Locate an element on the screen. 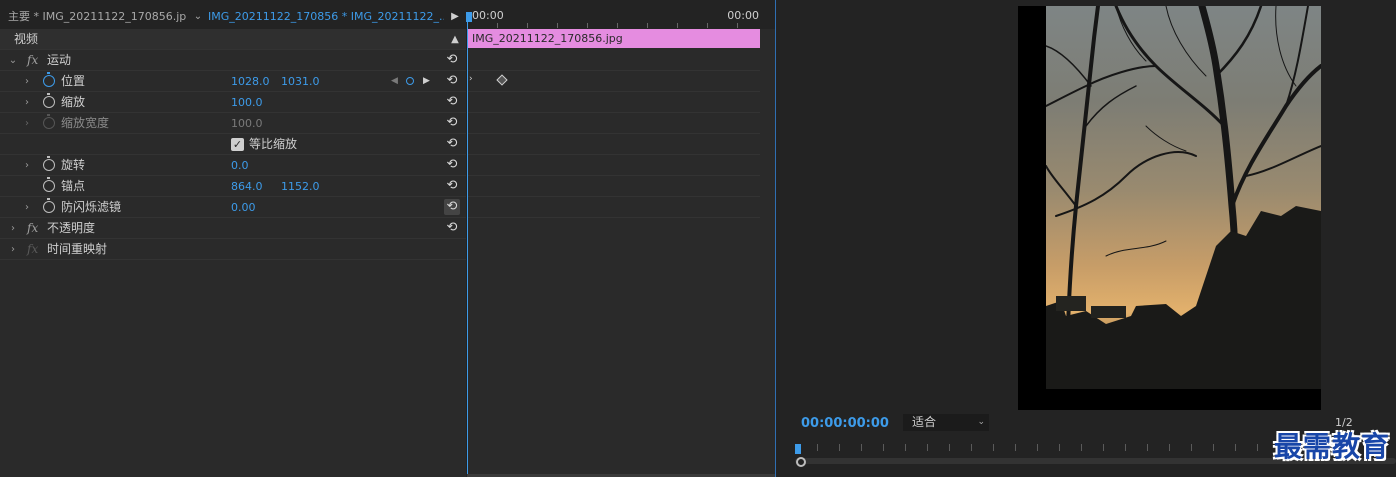 This screenshot has height=477, width=1396. keyframe-start-icon: › is located at coordinates (471, 79).